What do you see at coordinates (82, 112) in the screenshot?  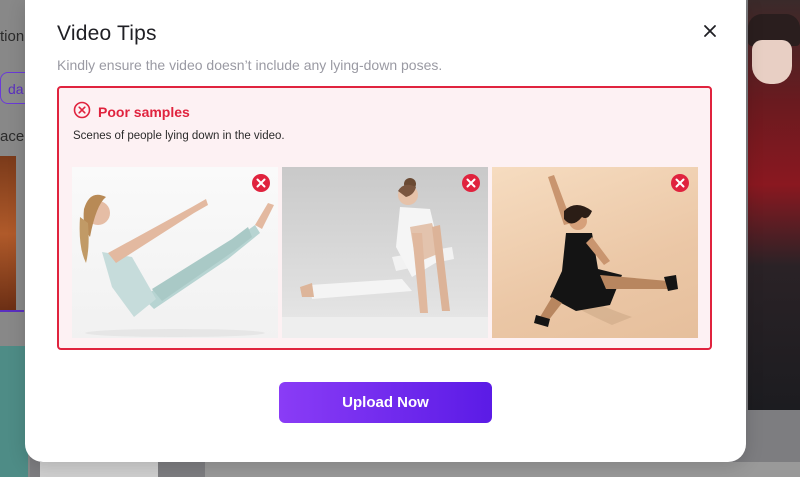 I see `error-circle-icon` at bounding box center [82, 112].